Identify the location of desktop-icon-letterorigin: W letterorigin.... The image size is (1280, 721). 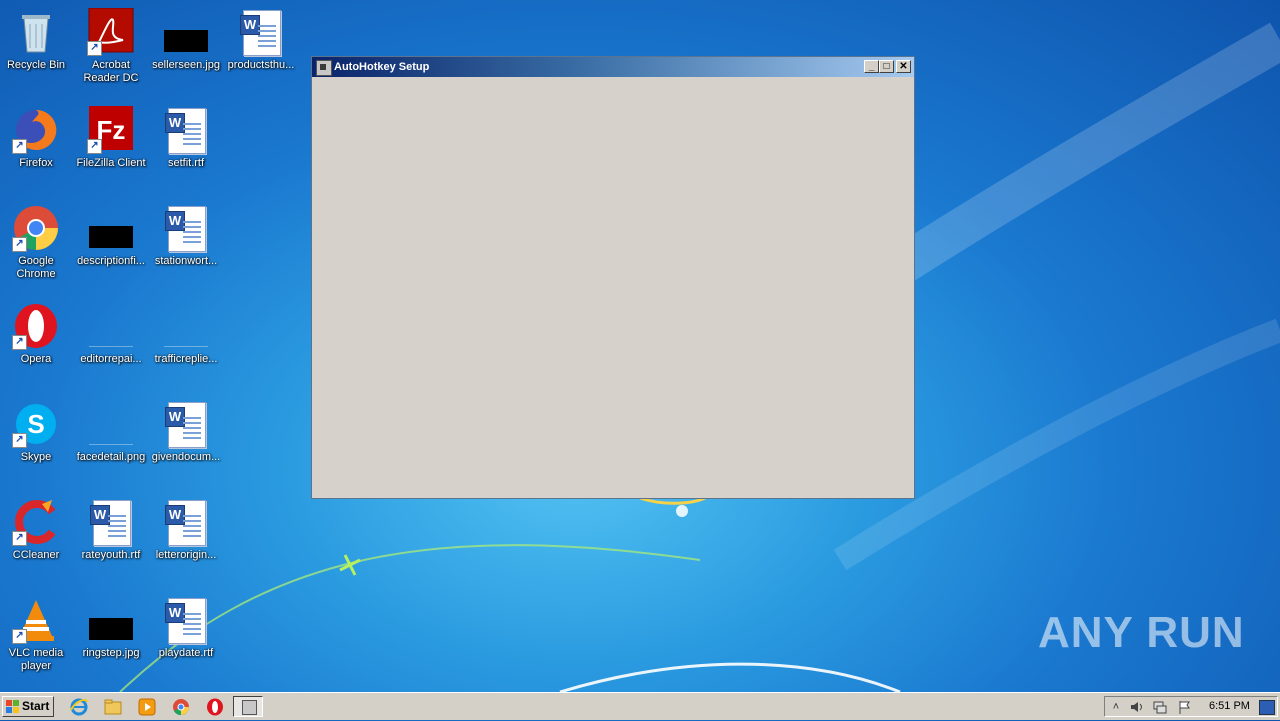
(186, 530).